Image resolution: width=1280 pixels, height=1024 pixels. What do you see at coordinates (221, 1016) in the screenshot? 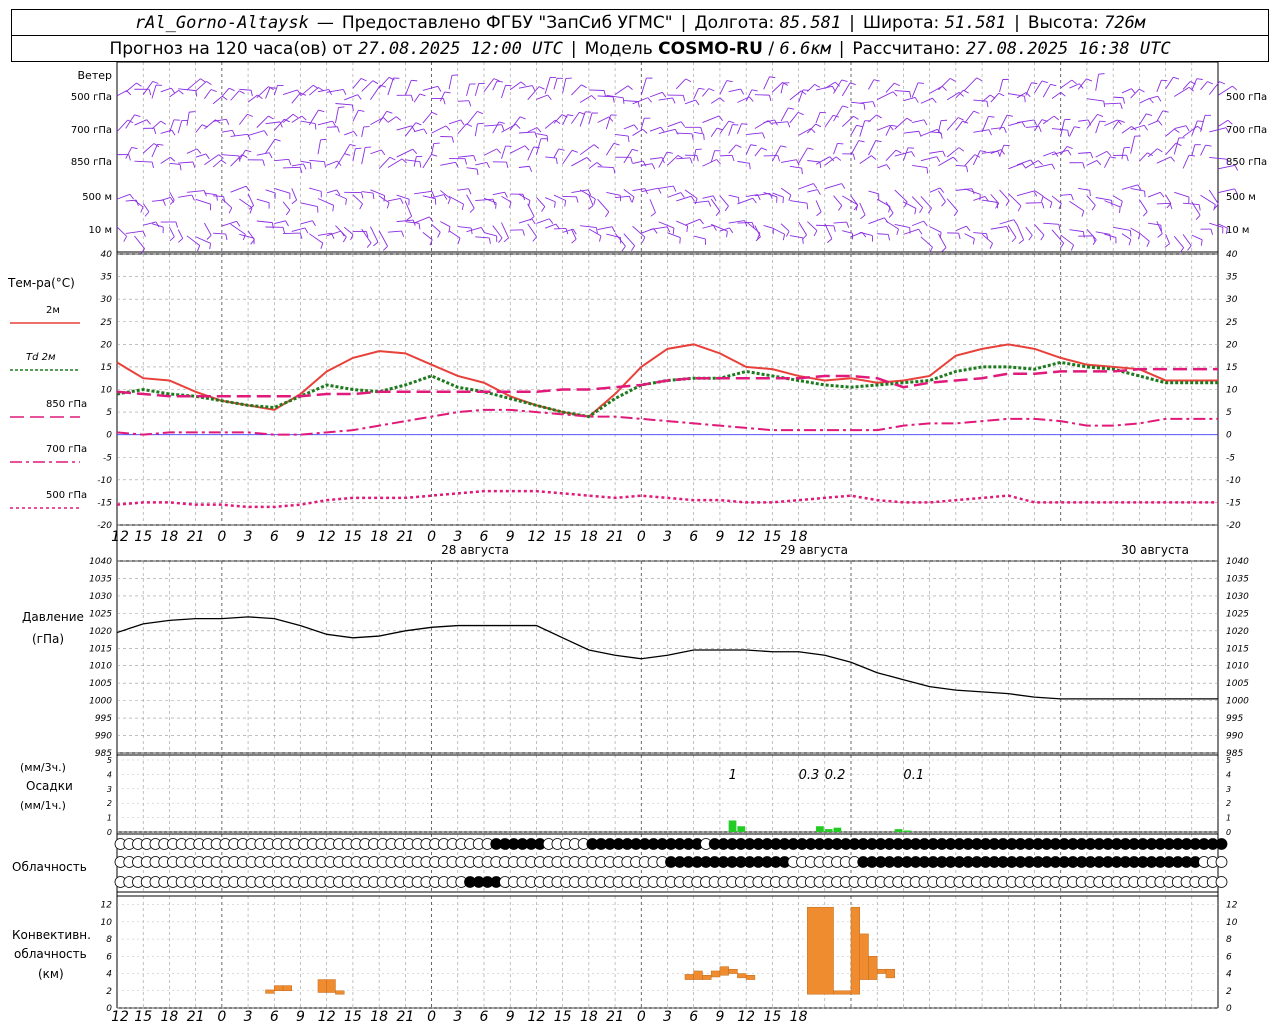
I see `x-tick-label: 0` at bounding box center [221, 1016].